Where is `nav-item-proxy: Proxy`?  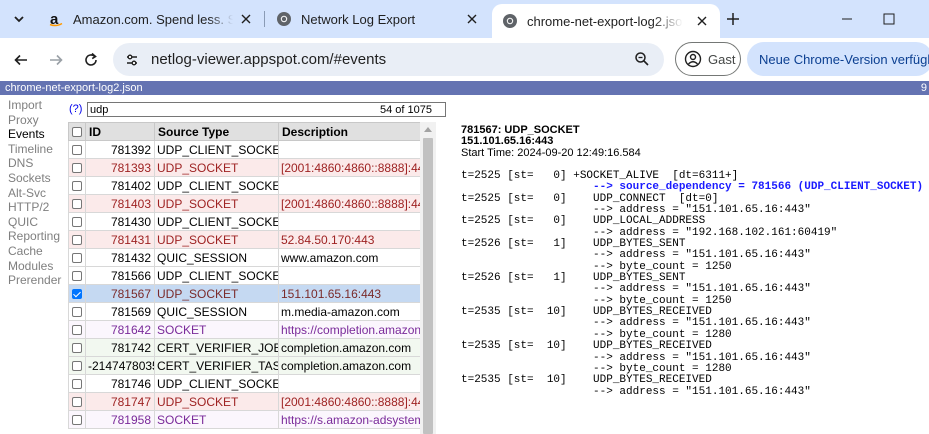 nav-item-proxy: Proxy is located at coordinates (36, 120).